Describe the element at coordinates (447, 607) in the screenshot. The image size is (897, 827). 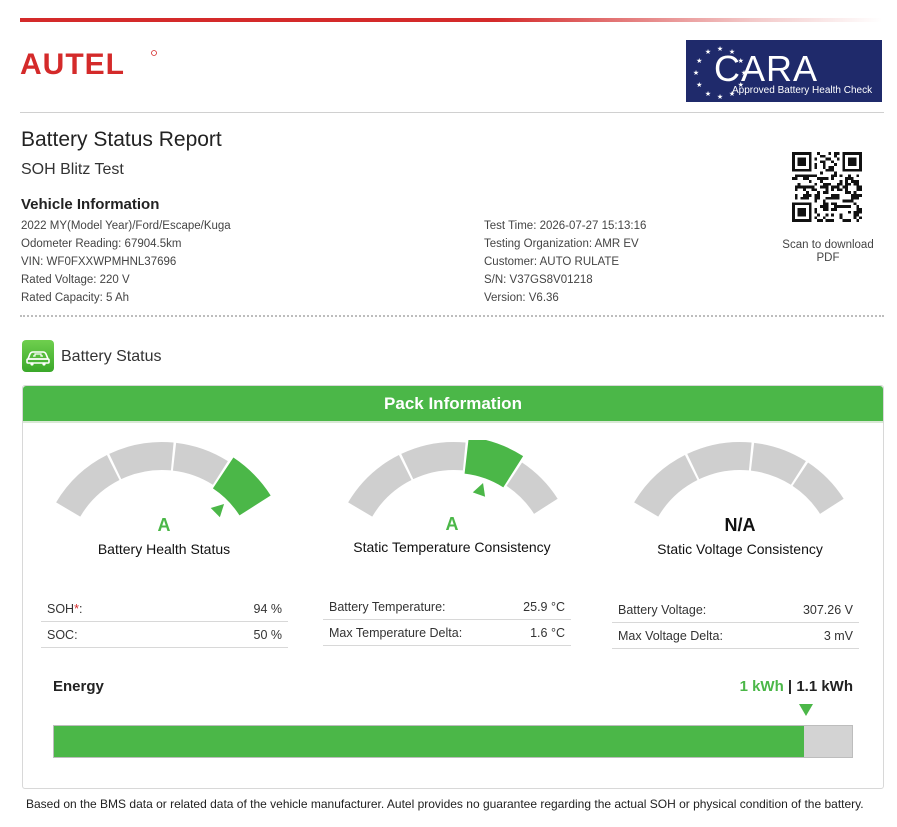
I see `table-row: Battery Temperature: 25.9 °C` at that location.